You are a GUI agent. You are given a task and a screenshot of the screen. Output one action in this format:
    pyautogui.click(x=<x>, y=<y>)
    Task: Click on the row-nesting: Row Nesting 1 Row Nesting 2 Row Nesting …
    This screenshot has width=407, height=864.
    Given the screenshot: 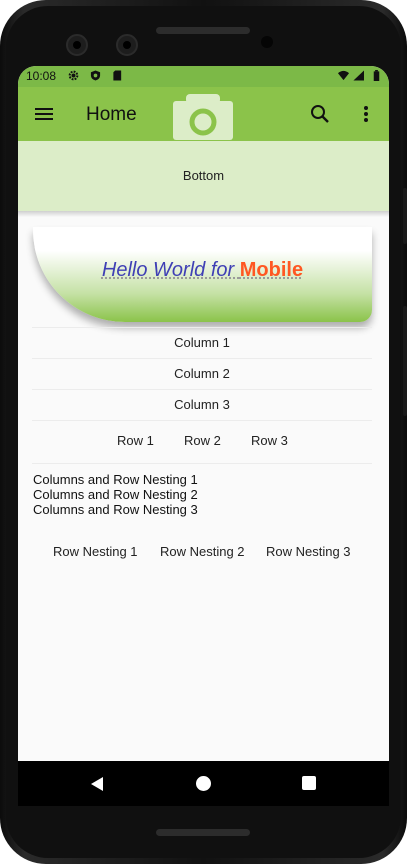 What is the action you would take?
    pyautogui.click(x=202, y=554)
    